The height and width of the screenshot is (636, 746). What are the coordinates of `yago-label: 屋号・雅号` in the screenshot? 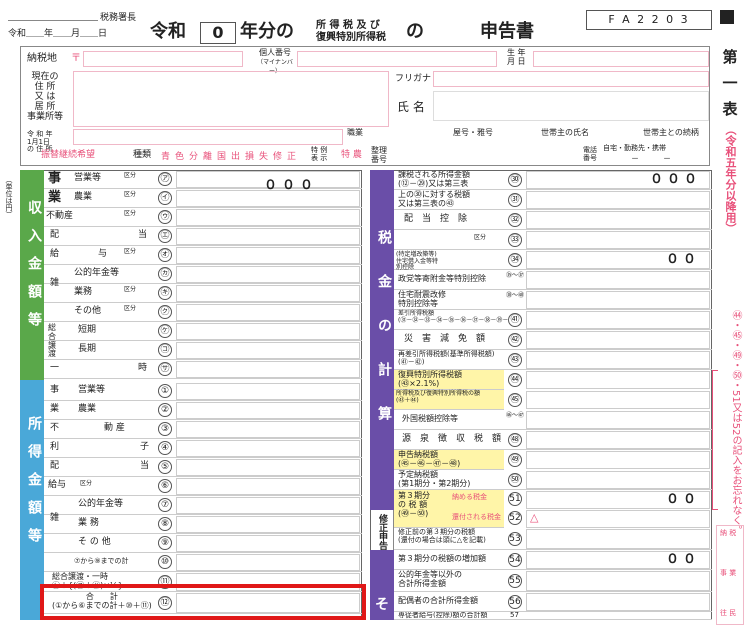 It's located at (473, 132).